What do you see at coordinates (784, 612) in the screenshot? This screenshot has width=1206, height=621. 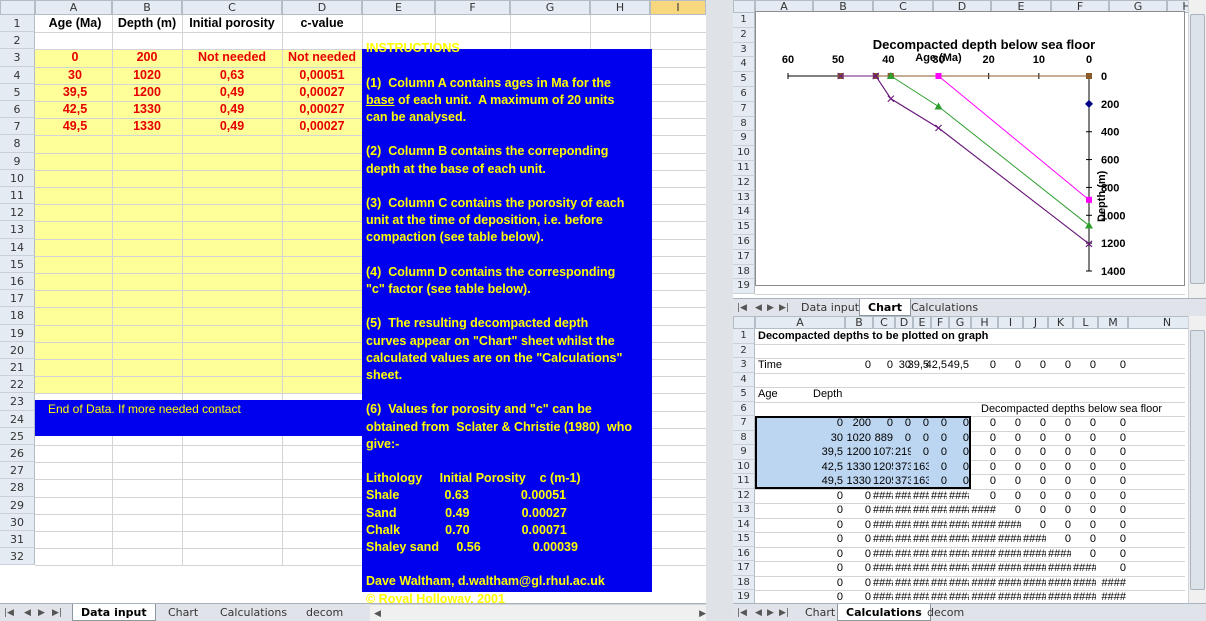 I see `nav-last-icon: ▶|` at bounding box center [784, 612].